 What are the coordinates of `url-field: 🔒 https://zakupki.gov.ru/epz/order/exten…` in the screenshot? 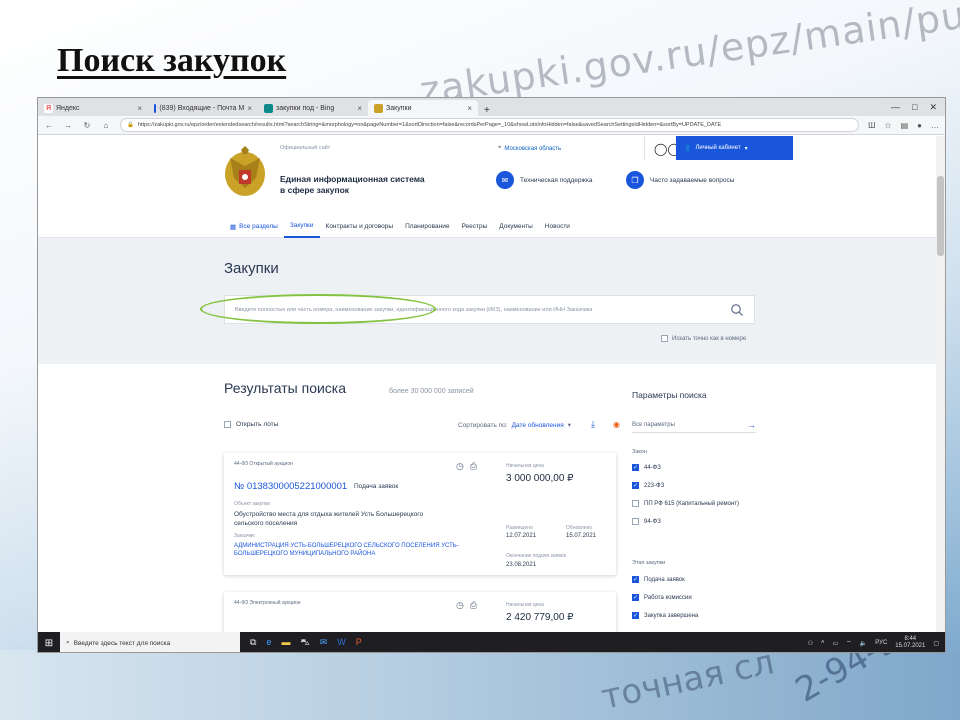 It's located at (490, 125).